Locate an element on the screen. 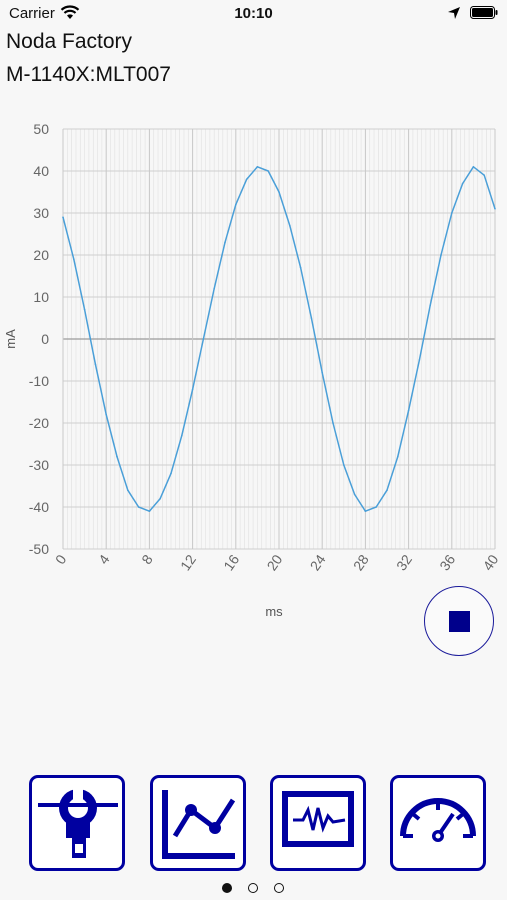  x-tick-label: 4 is located at coordinates (104, 559).